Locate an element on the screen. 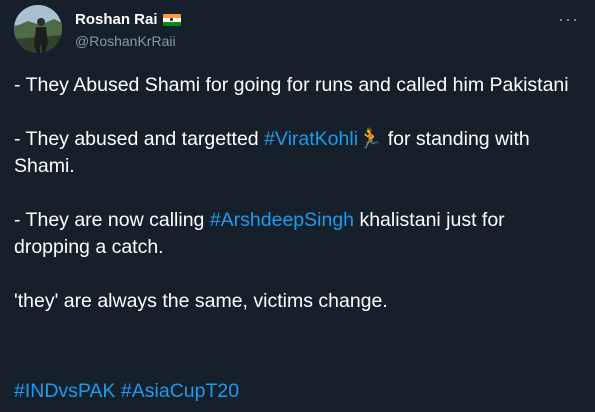 The width and height of the screenshot is (595, 412). hashtag-link-asiacupt20: #AsiaCupT20 is located at coordinates (180, 391).